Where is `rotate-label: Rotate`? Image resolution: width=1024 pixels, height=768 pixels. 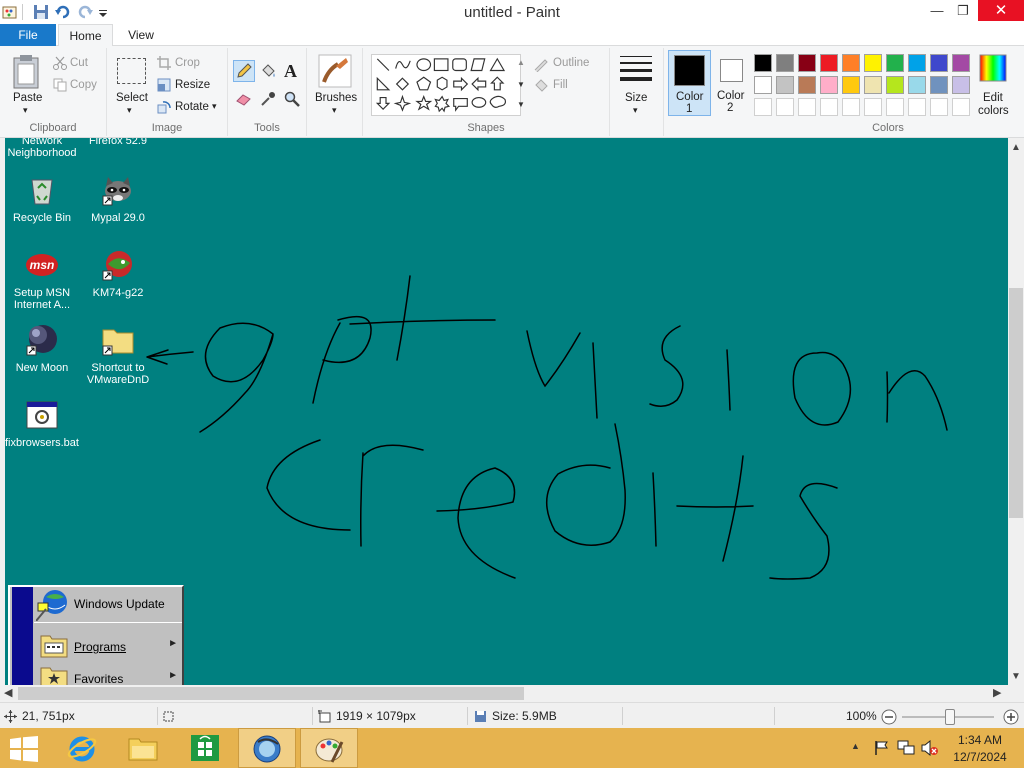
rotate-label: Rotate is located at coordinates (192, 107).